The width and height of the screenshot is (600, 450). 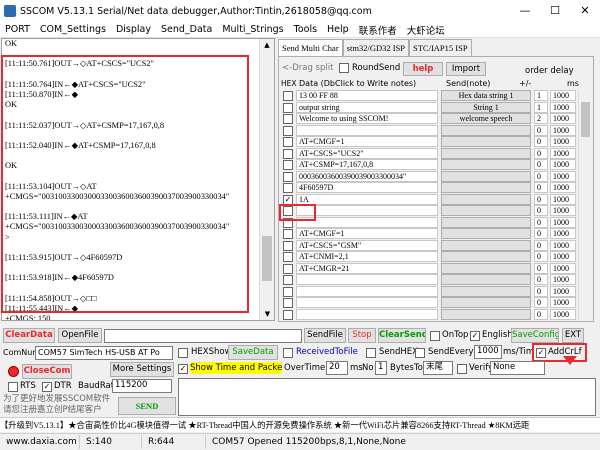 I want to click on send-hex-checkbox, so click(x=371, y=353).